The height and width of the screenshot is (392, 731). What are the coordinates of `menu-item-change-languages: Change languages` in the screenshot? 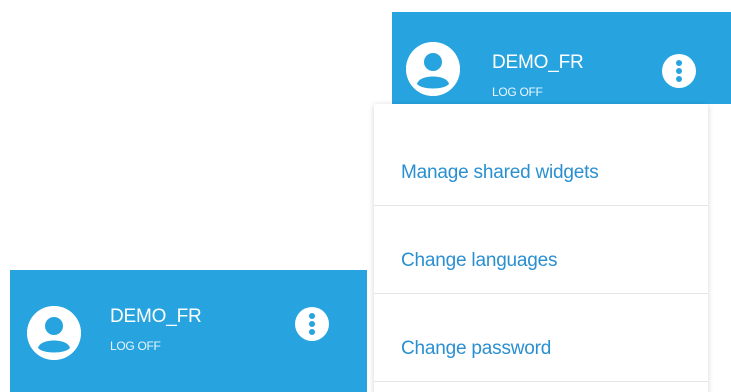 It's located at (541, 250).